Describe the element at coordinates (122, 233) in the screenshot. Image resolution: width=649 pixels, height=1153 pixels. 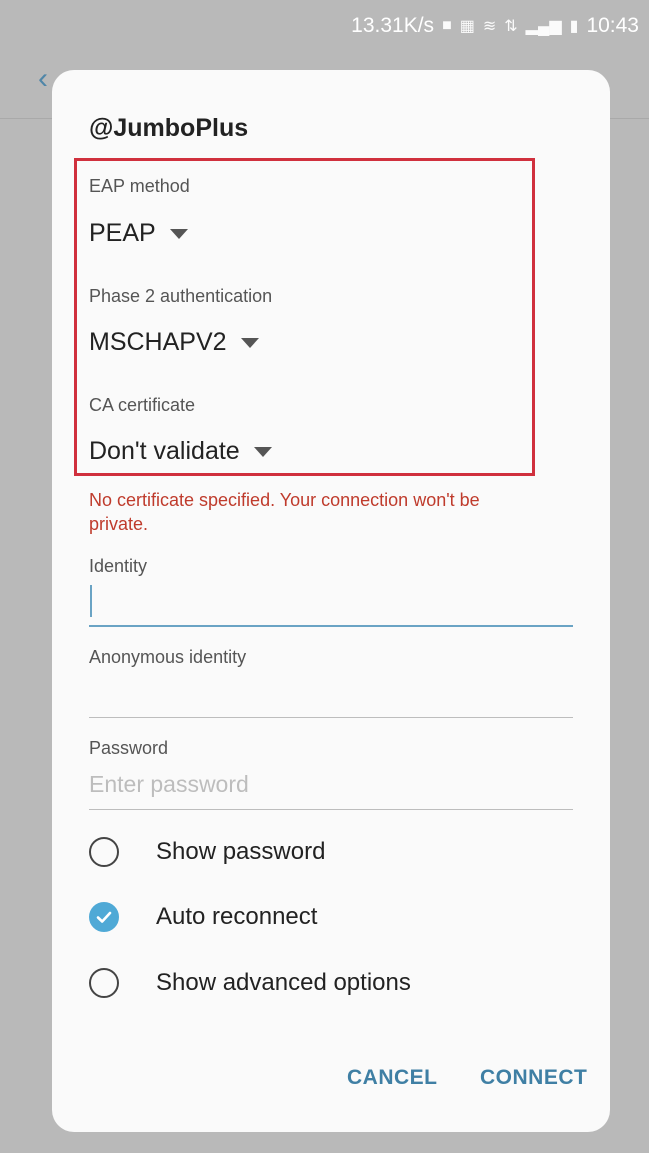
I see `eap-method-value: PEAP` at that location.